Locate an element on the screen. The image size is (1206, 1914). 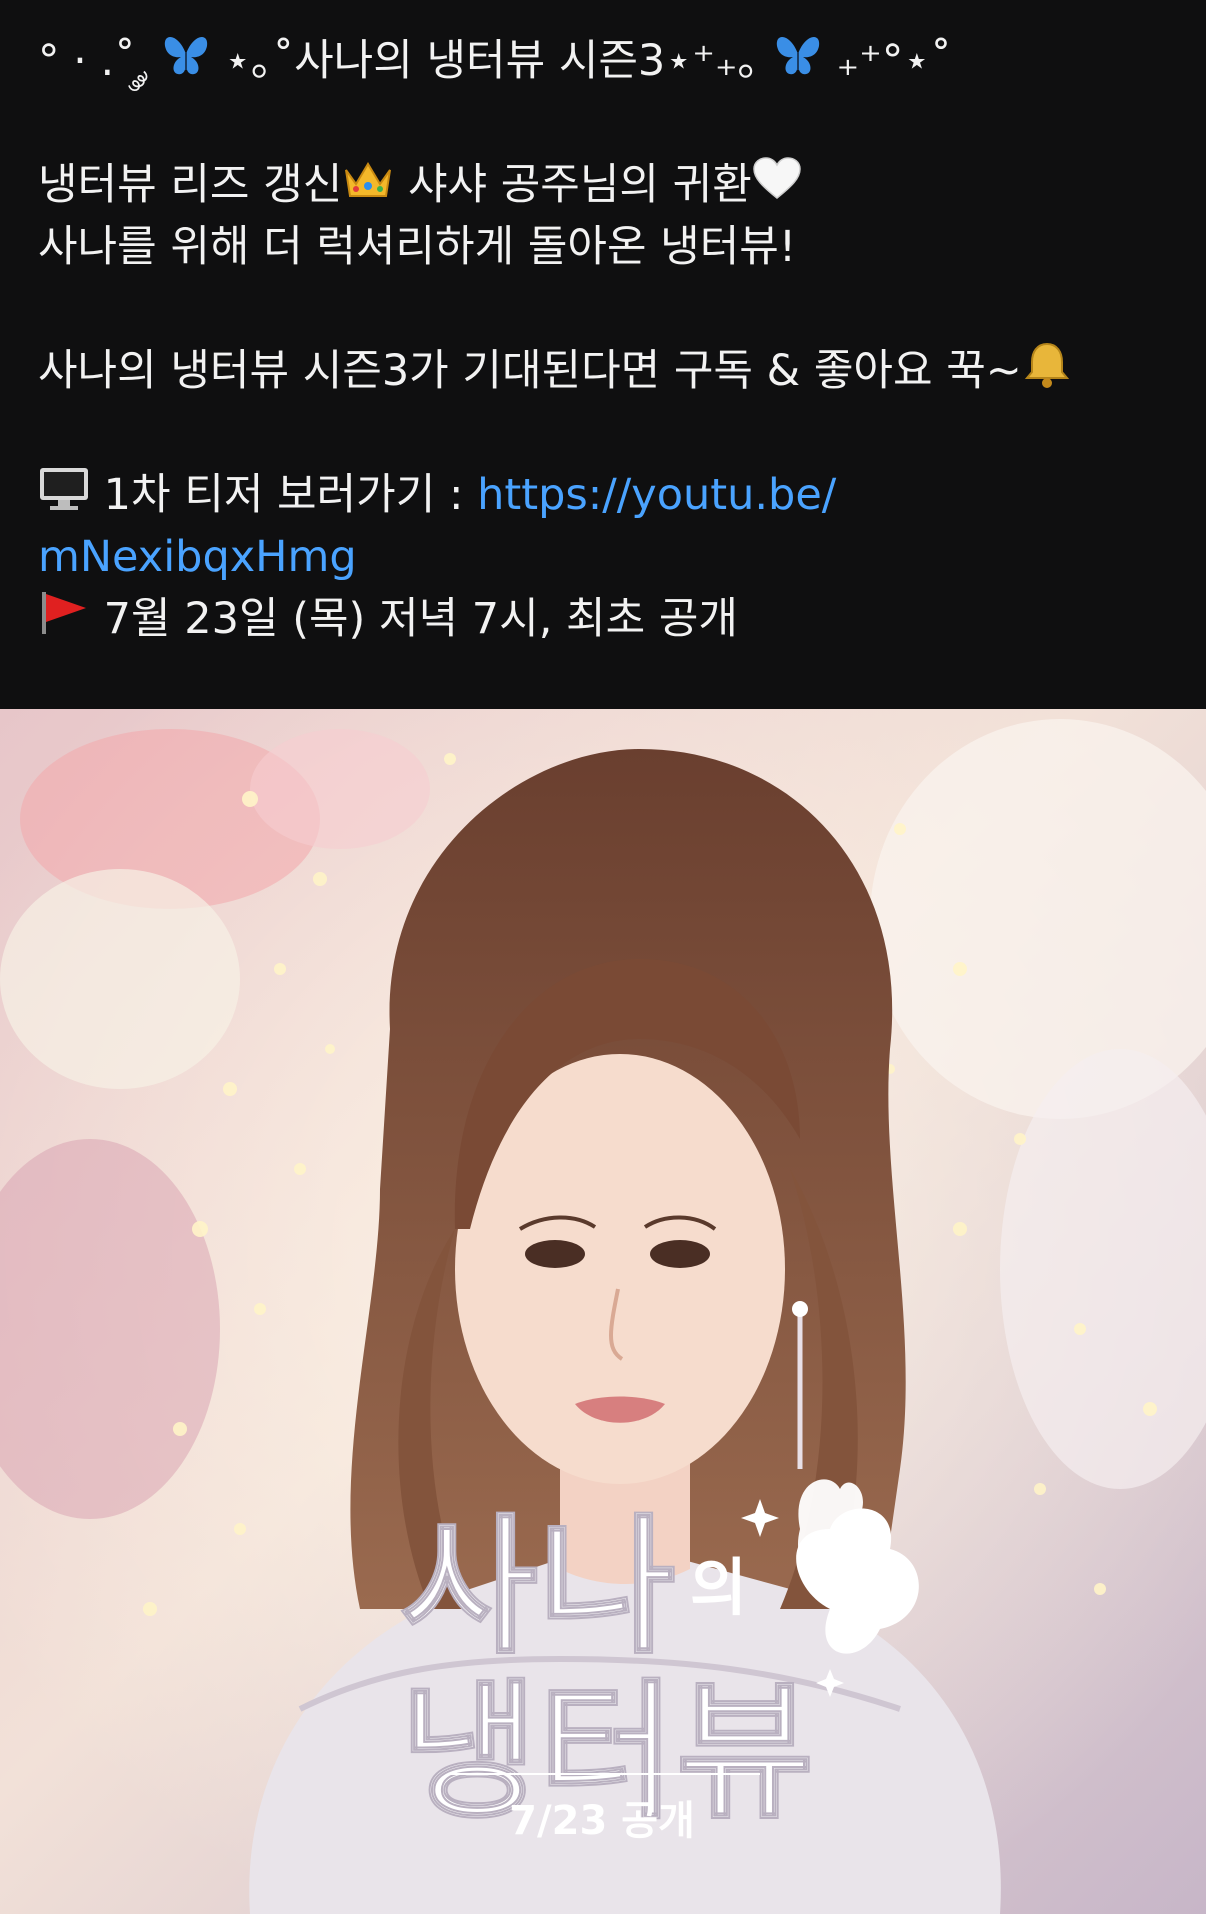
bell-icon is located at coordinates (1047, 373).